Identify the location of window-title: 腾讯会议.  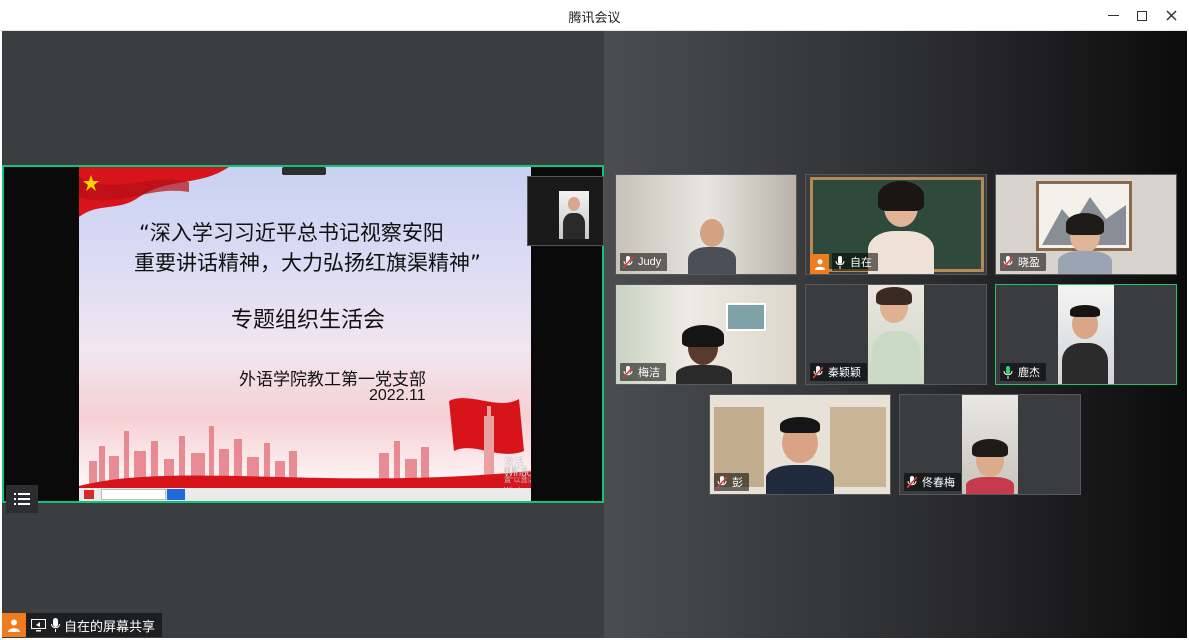
(594, 17).